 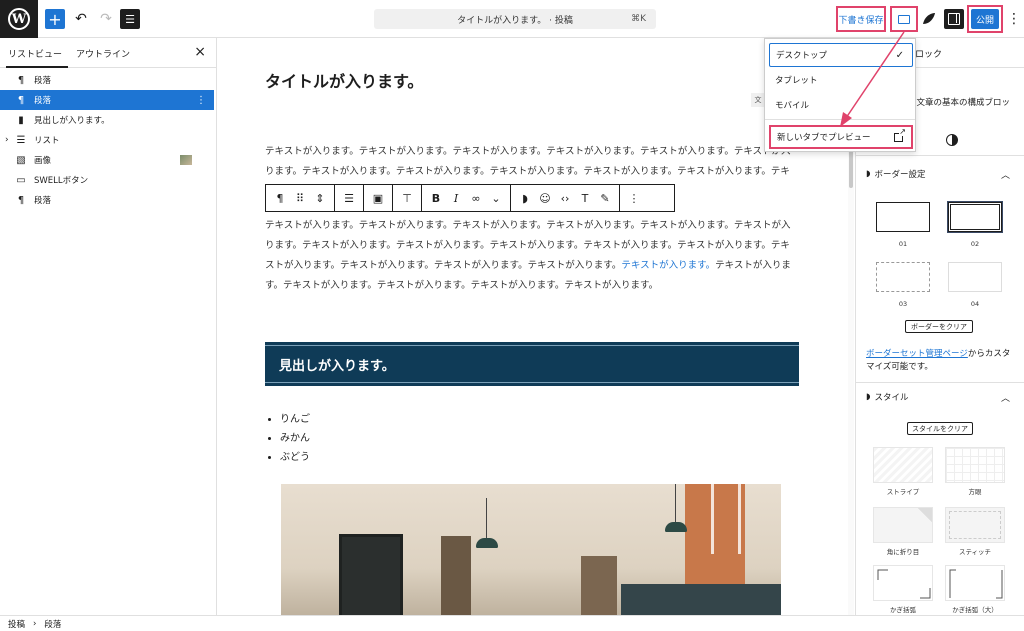 I want to click on border-settings-header: ◗ ボーダー設定, so click(x=896, y=174).